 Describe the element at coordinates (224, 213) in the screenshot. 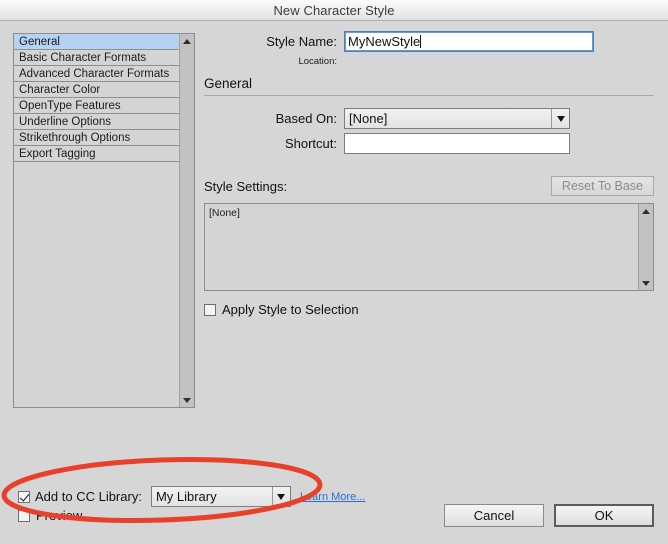

I see `style-settings-value: [None]` at that location.